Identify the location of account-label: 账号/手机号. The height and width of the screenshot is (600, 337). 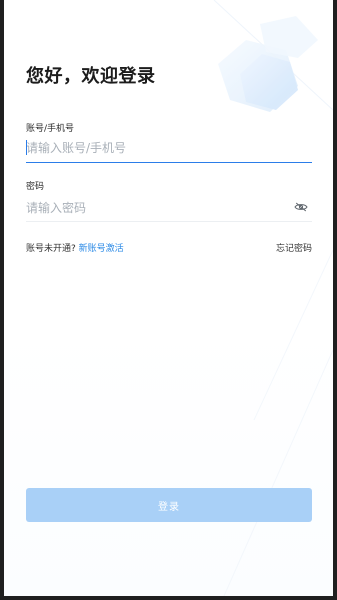
(50, 129).